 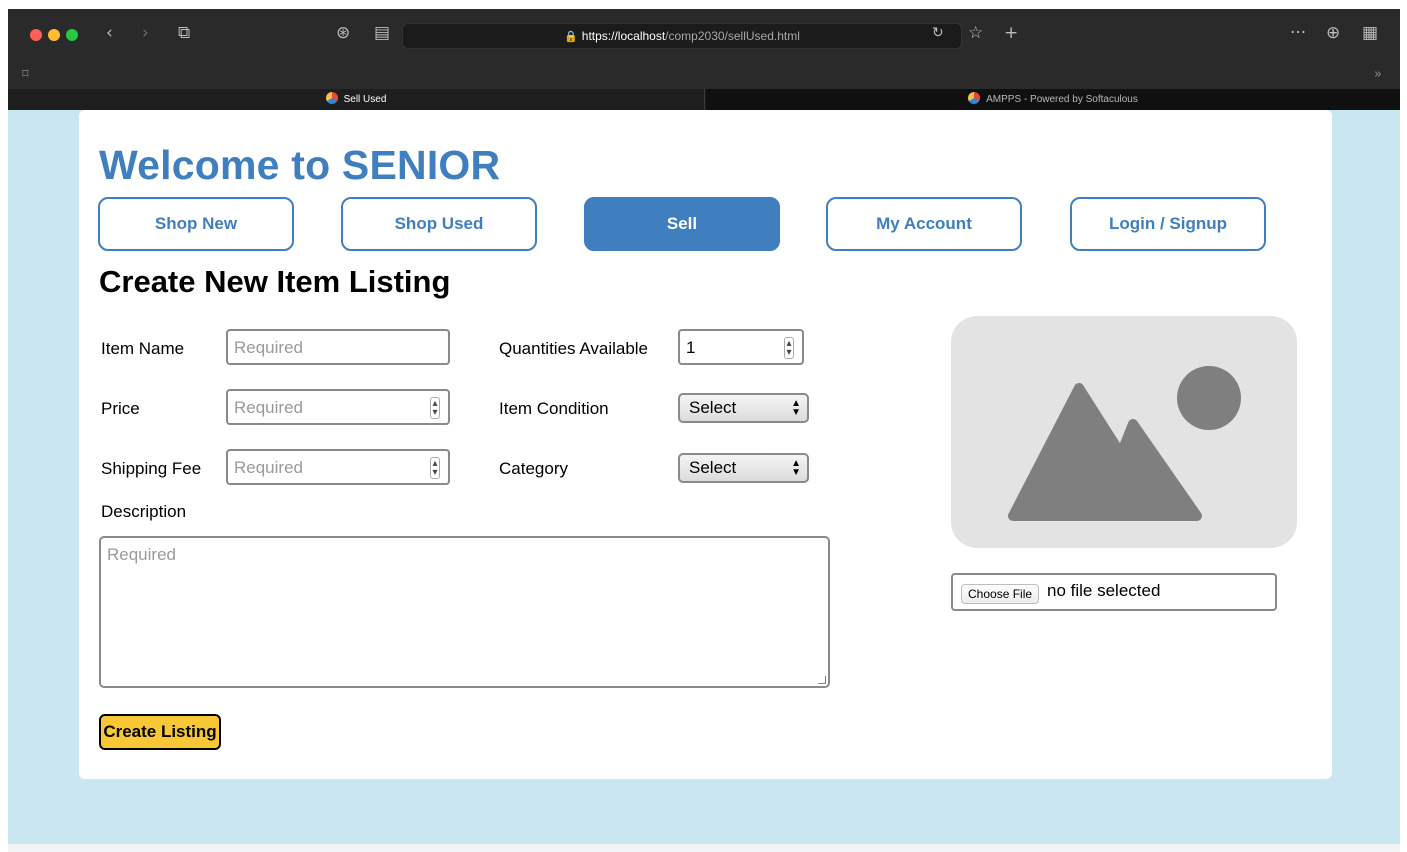 I want to click on lock-icon: 🔒, so click(x=571, y=36).